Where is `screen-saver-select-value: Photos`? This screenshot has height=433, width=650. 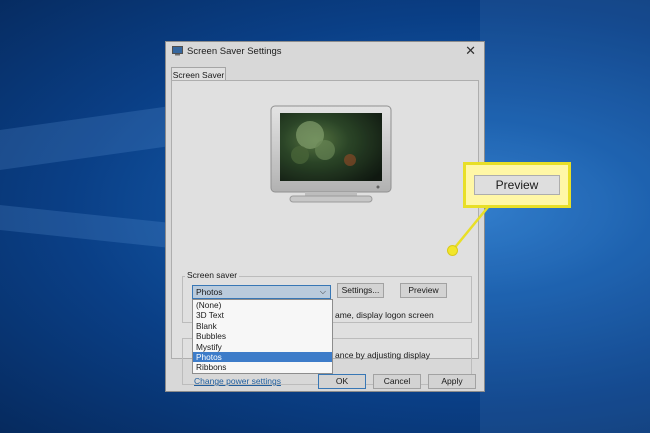 screen-saver-select-value: Photos is located at coordinates (209, 292).